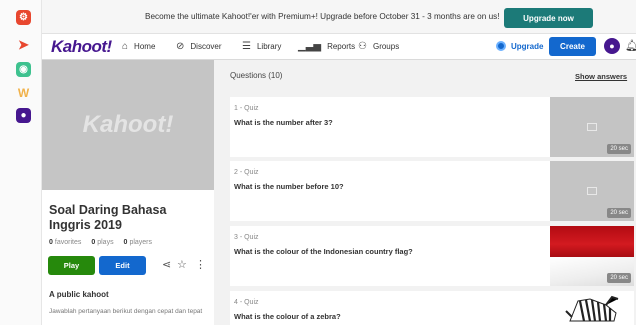 The height and width of the screenshot is (325, 636). Describe the element at coordinates (206, 46) in the screenshot. I see `nav-discover-label: Discover` at that location.